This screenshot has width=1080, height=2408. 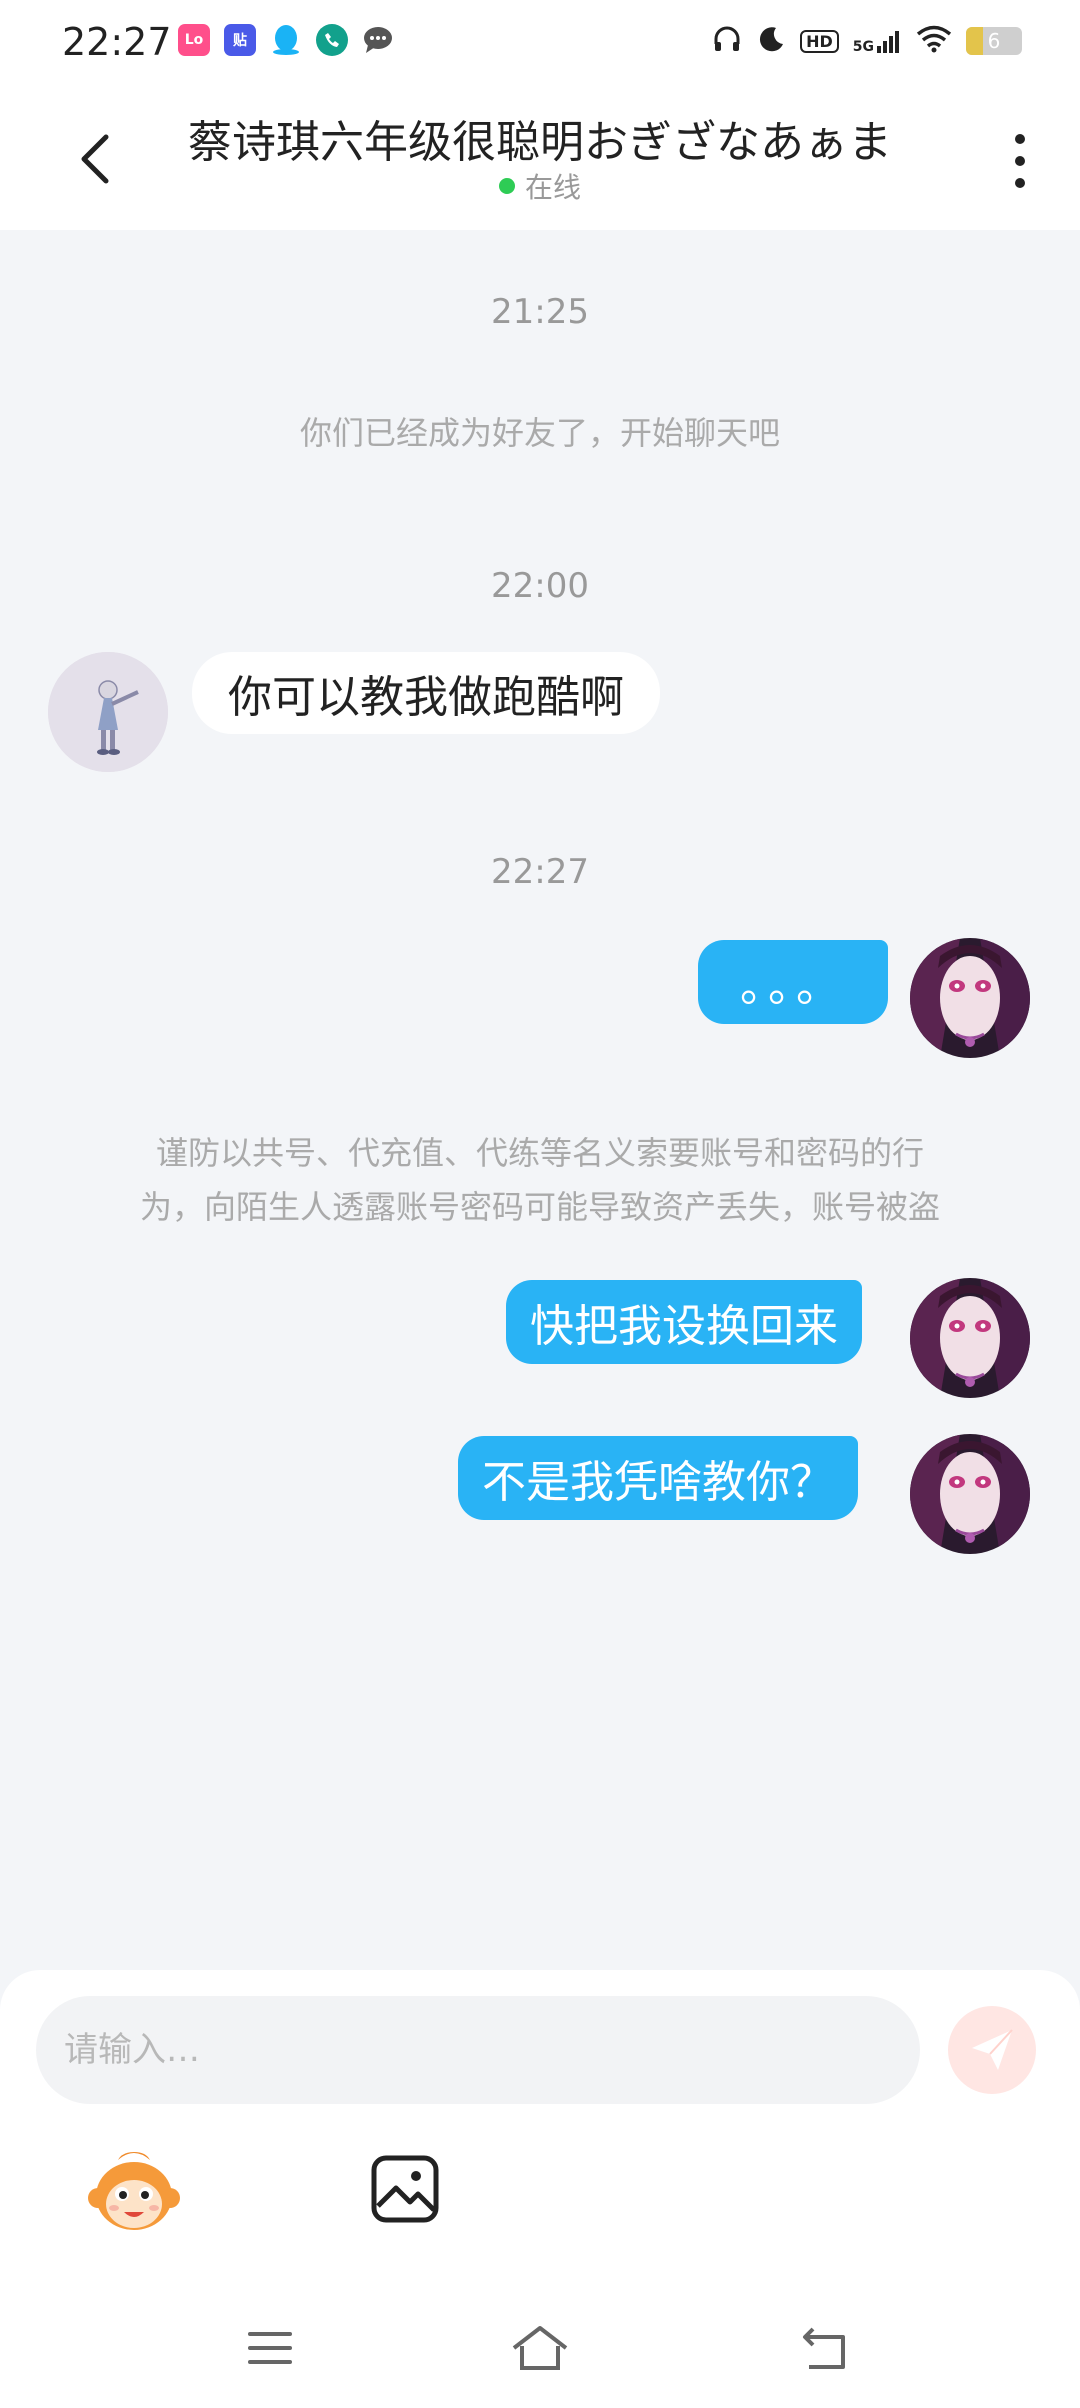 I want to click on cellular-signal-icon: 5G, so click(x=877, y=41).